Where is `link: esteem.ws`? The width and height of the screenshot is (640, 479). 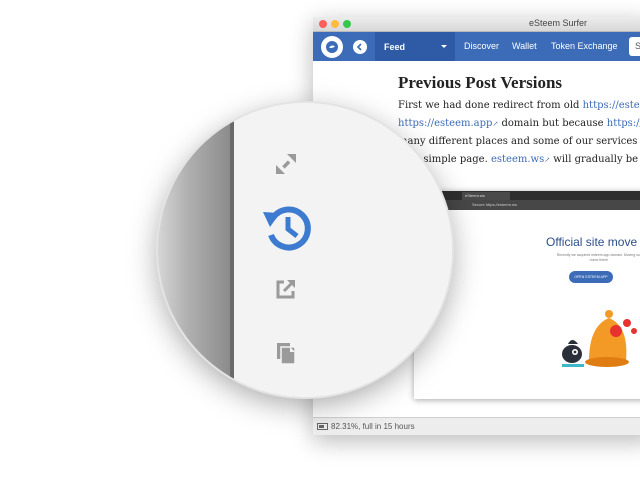 link: esteem.ws is located at coordinates (517, 159).